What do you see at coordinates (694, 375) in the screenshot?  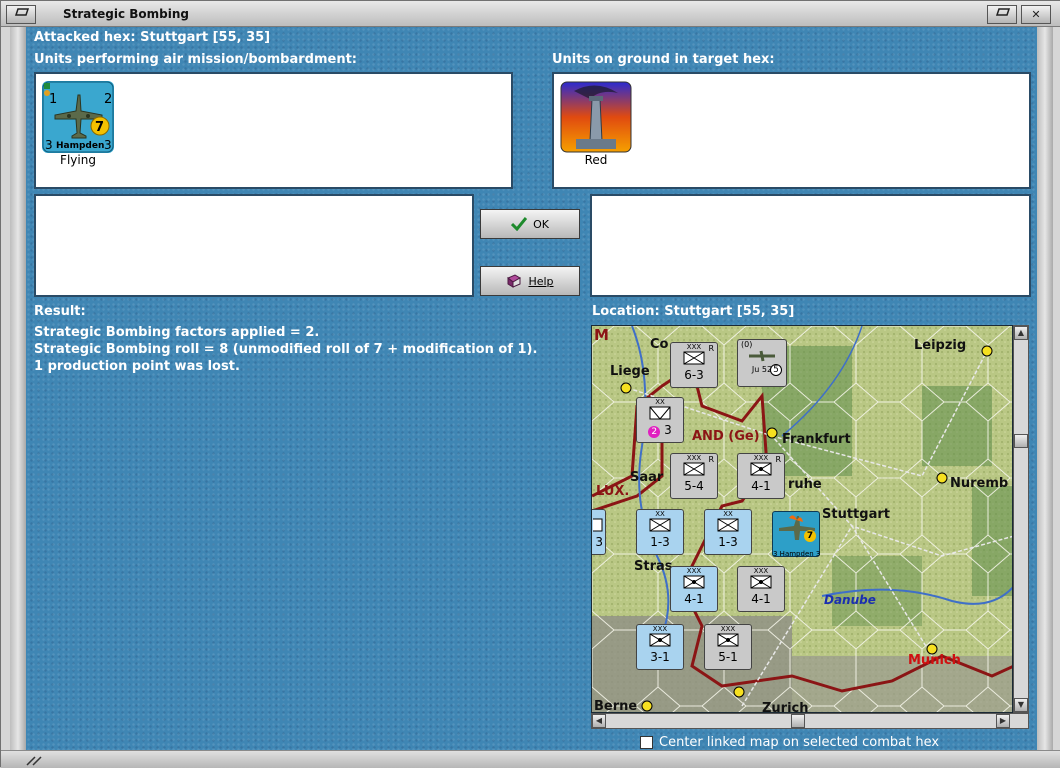 I see `unit-strength: 6-3` at bounding box center [694, 375].